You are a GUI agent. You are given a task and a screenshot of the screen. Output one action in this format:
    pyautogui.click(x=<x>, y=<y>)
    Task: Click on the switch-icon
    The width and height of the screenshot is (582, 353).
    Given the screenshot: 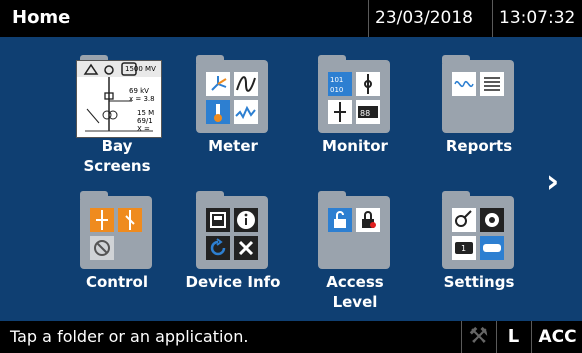 What is the action you would take?
    pyautogui.click(x=340, y=112)
    